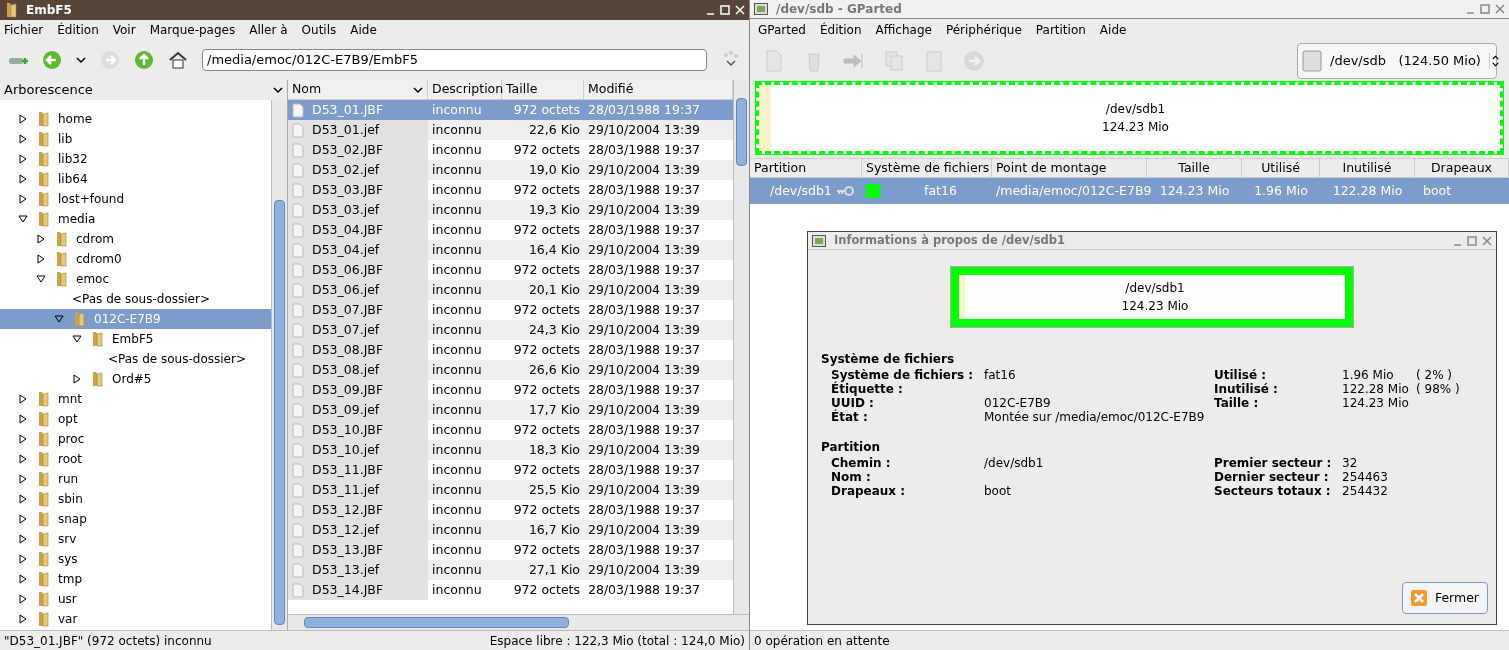 The image size is (1509, 650). Describe the element at coordinates (135, 539) in the screenshot. I see `tree-item: srv` at that location.